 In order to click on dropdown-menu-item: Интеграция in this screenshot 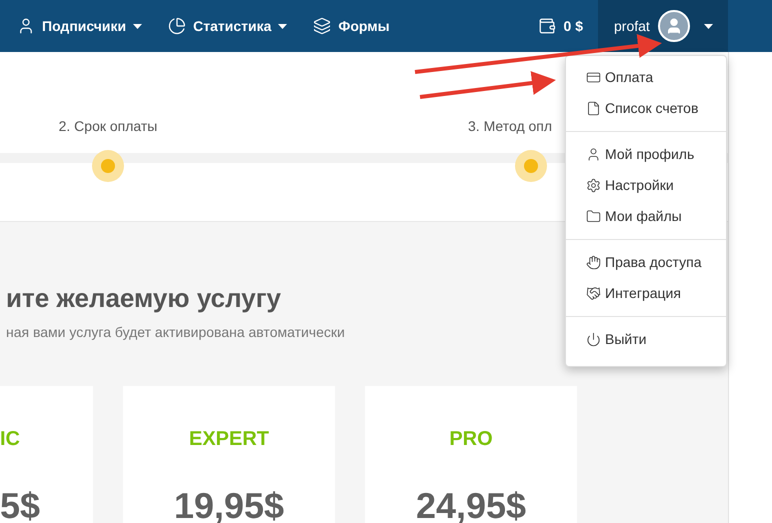, I will do `click(646, 293)`.